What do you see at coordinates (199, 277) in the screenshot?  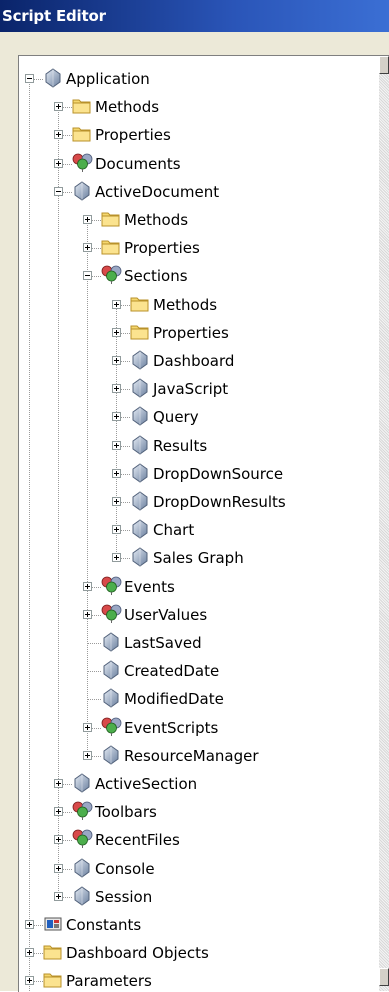 I see `tree-node: Sections` at bounding box center [199, 277].